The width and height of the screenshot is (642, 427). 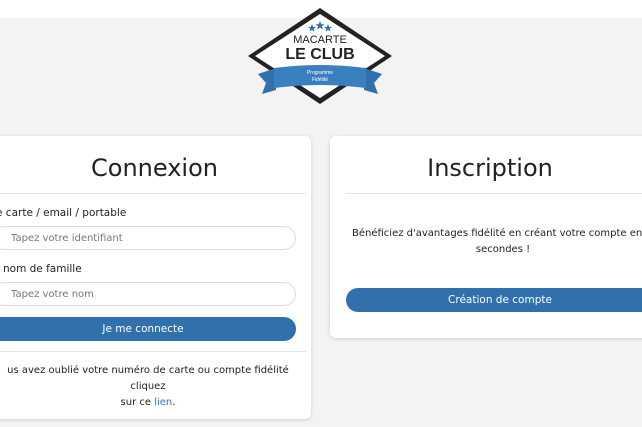 What do you see at coordinates (154, 168) in the screenshot?
I see `login-title: Connexion` at bounding box center [154, 168].